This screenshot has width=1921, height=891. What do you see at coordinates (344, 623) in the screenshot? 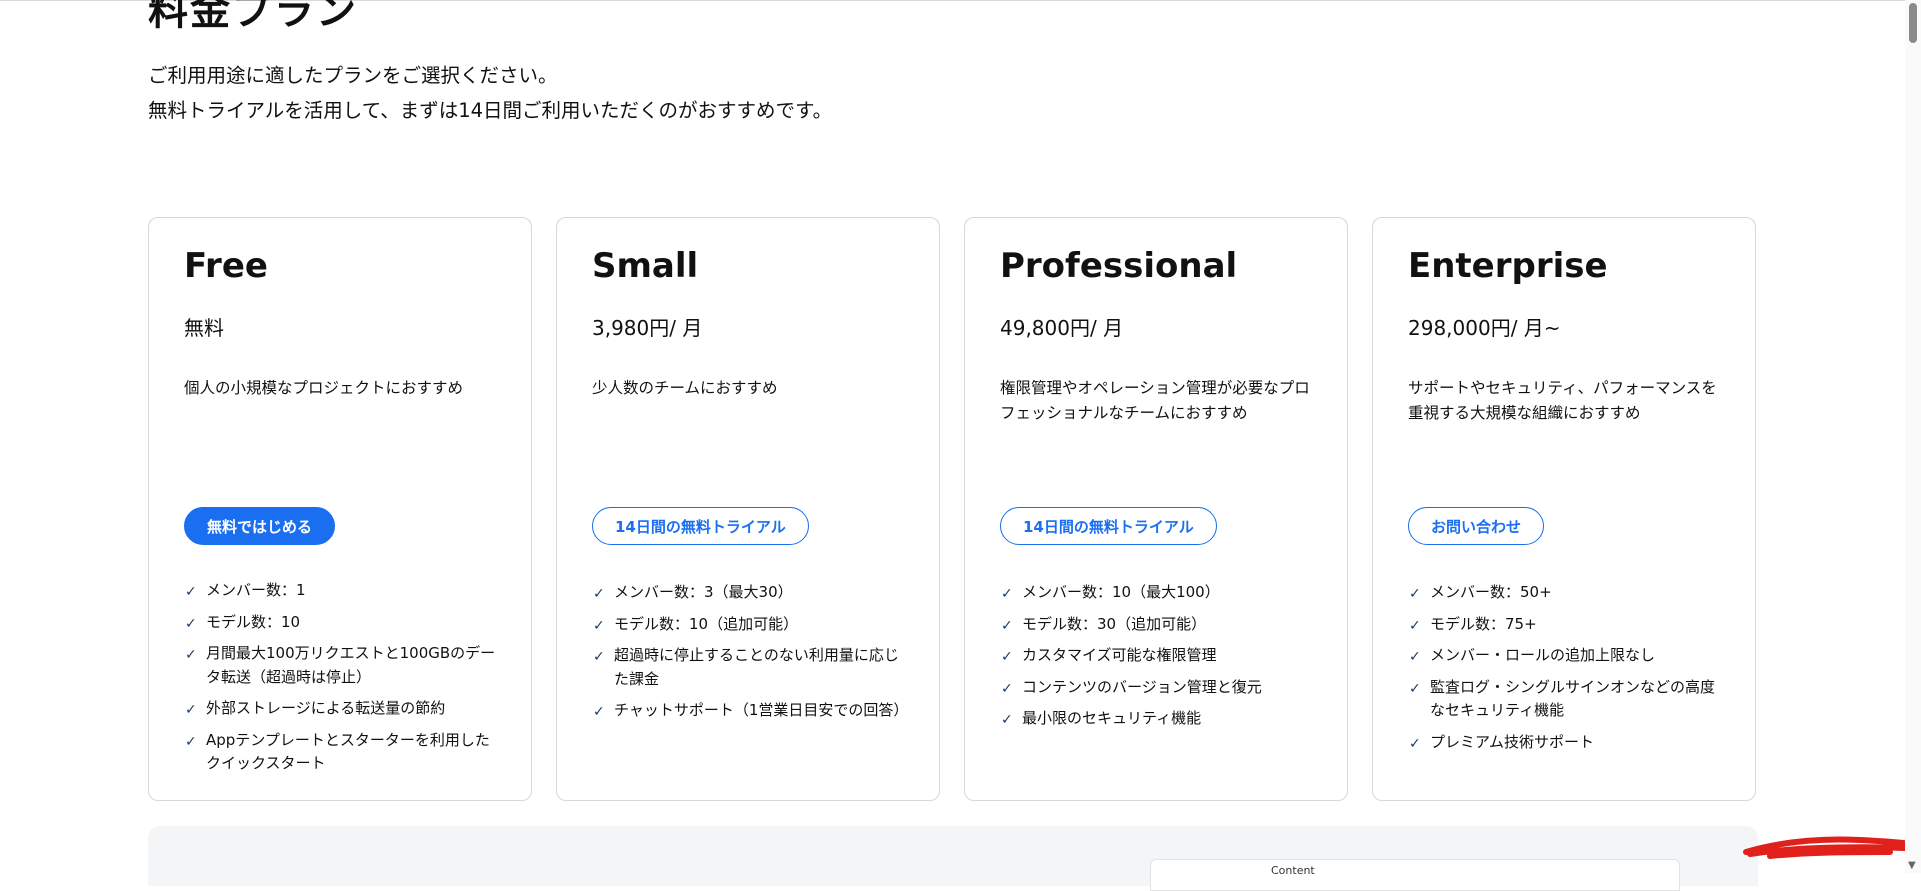
I see `feature-item: ✓ モデル数：10` at bounding box center [344, 623].